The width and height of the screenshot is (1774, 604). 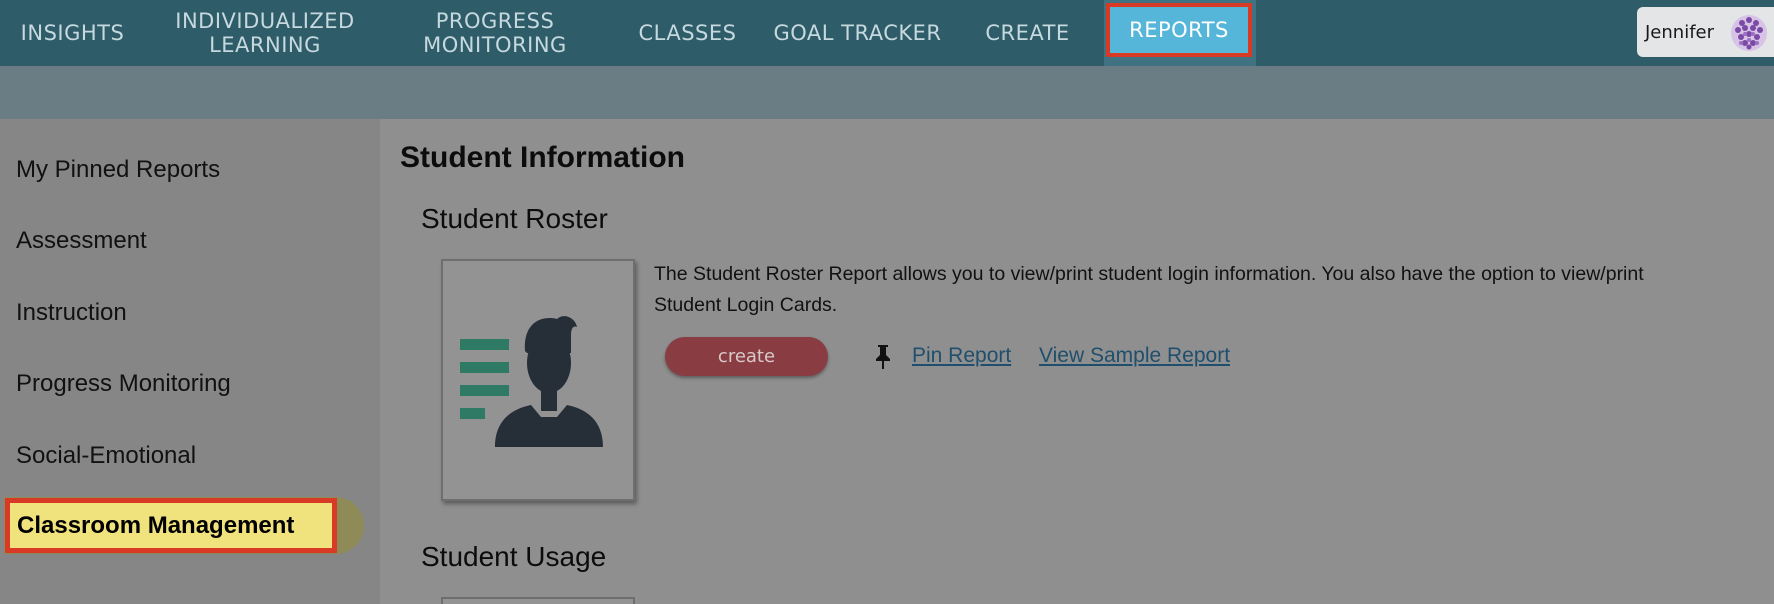 What do you see at coordinates (514, 556) in the screenshot?
I see `report-title-student-usage: Student Usage` at bounding box center [514, 556].